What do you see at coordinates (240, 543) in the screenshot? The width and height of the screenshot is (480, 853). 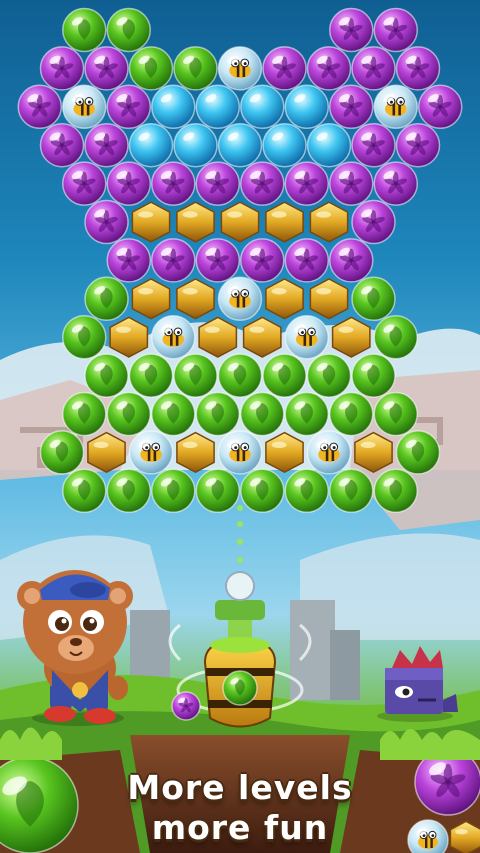 I see `aim-trail` at bounding box center [240, 543].